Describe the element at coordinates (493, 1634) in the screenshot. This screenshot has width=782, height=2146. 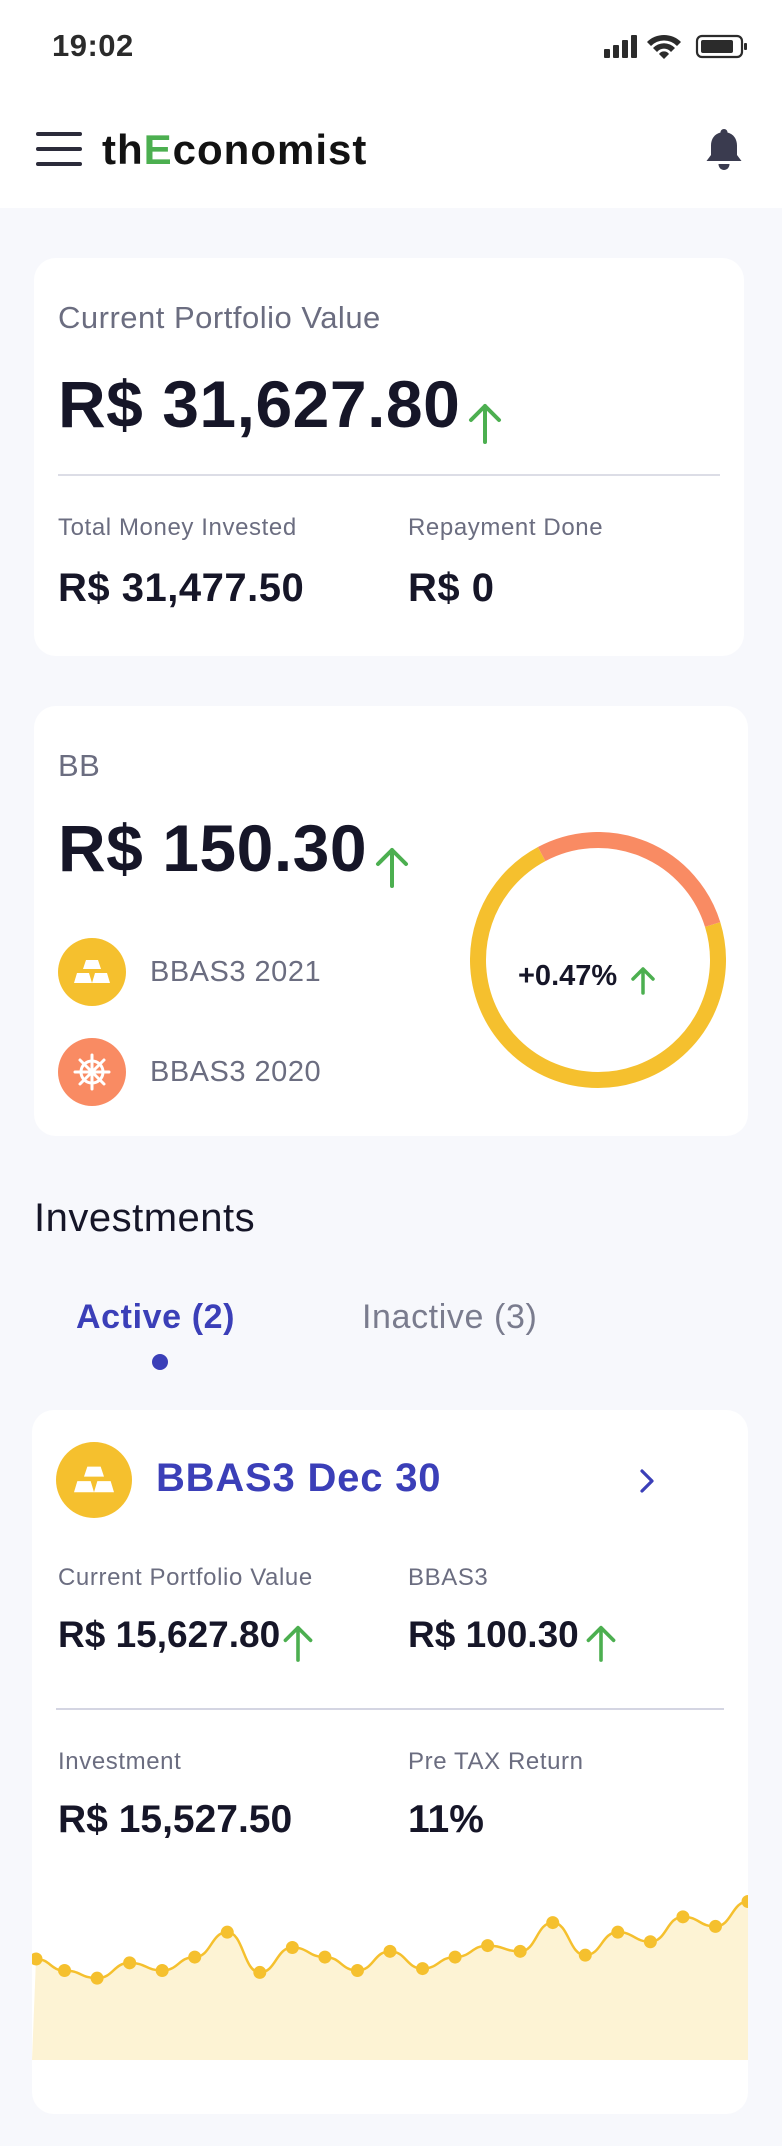
I see `ticker-value: R$ 100.30` at that location.